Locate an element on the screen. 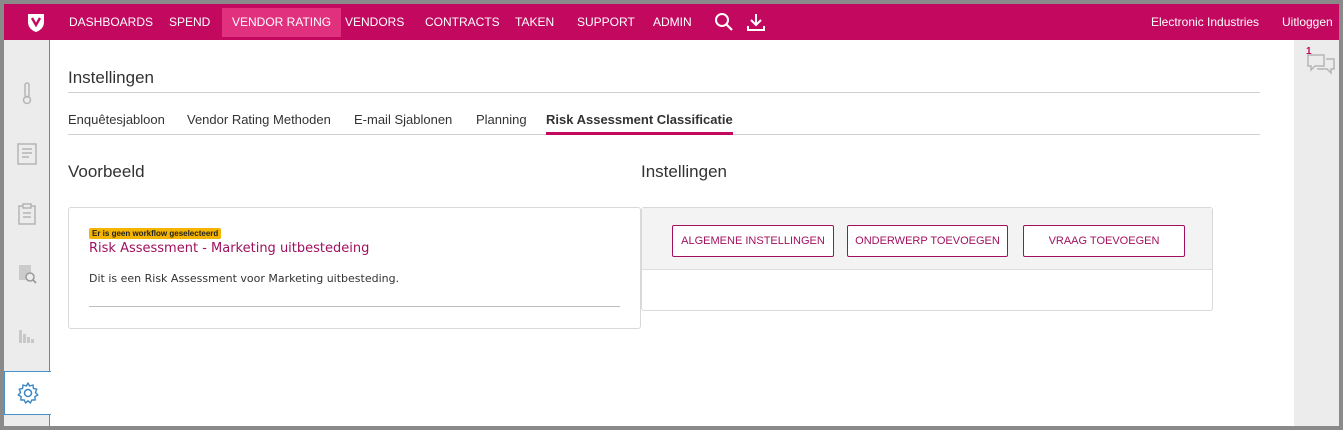 Image resolution: width=1343 pixels, height=430 pixels. sidebar-item-clipboard is located at coordinates (27, 214).